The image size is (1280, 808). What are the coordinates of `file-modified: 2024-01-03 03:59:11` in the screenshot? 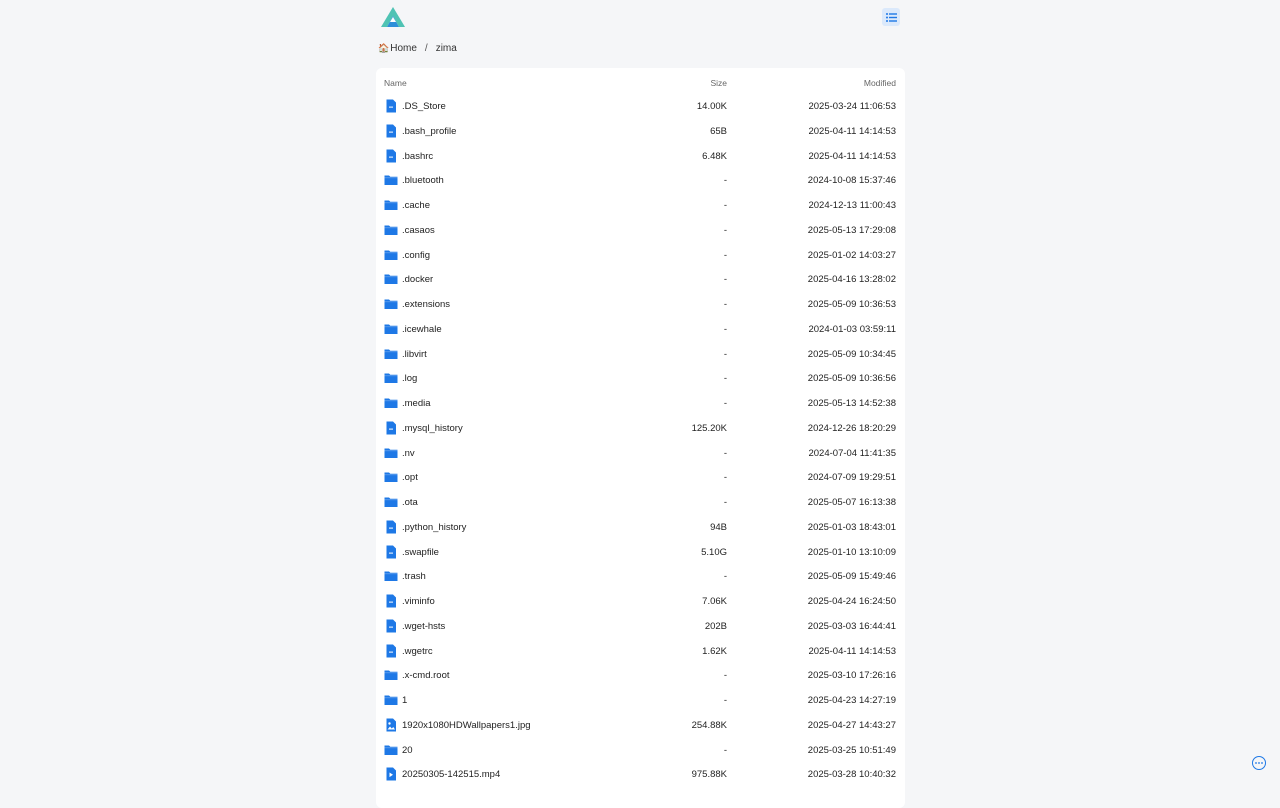 It's located at (852, 329).